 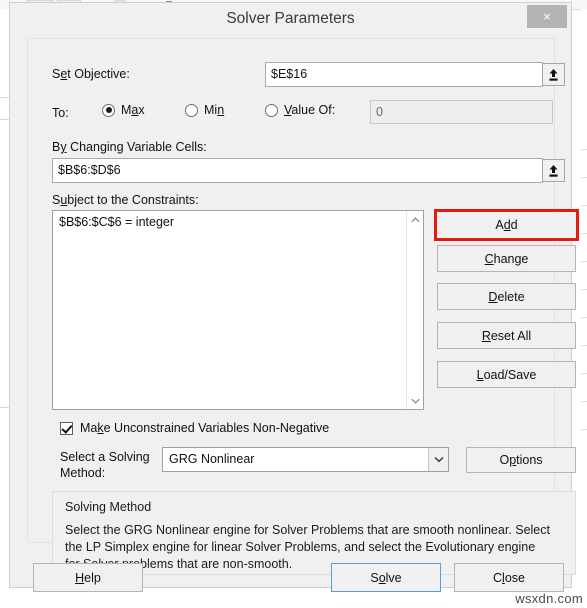 I want to click on load-save-label: Load/Save, so click(x=506, y=374).